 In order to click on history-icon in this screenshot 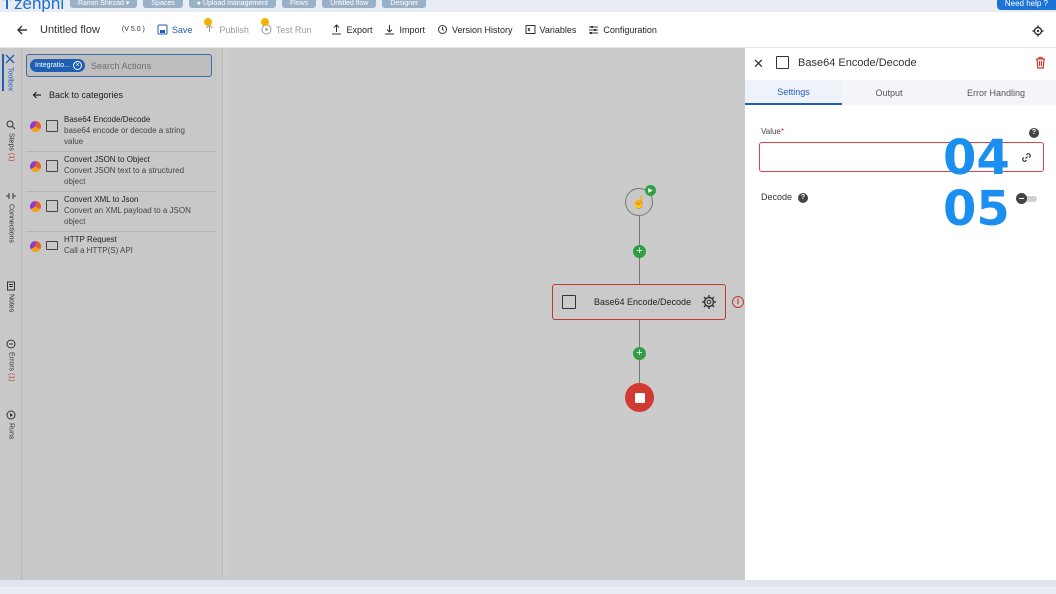, I will do `click(442, 29)`.